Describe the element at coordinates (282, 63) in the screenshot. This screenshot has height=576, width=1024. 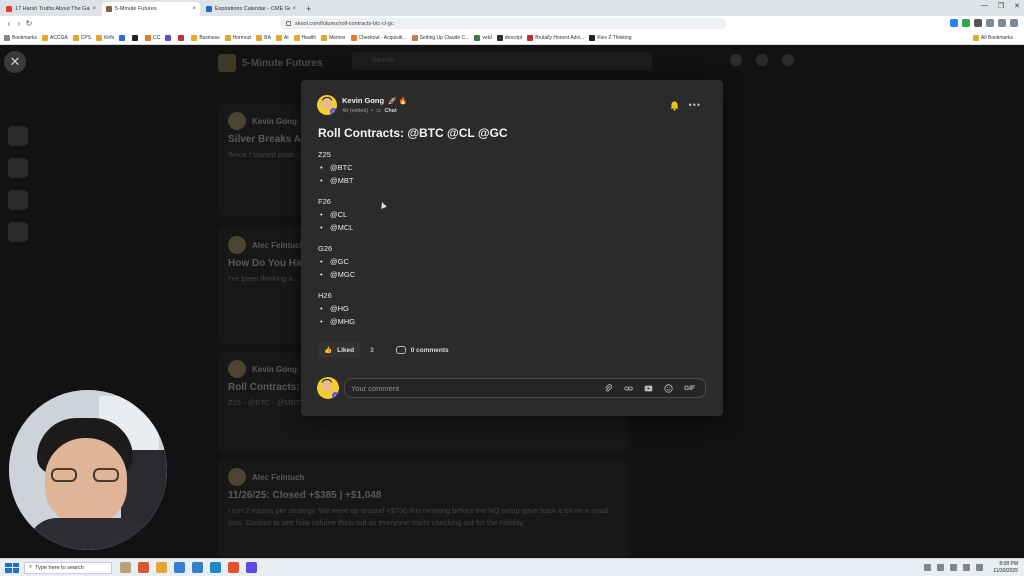
I see `community-name: 5-Minute Futures` at that location.